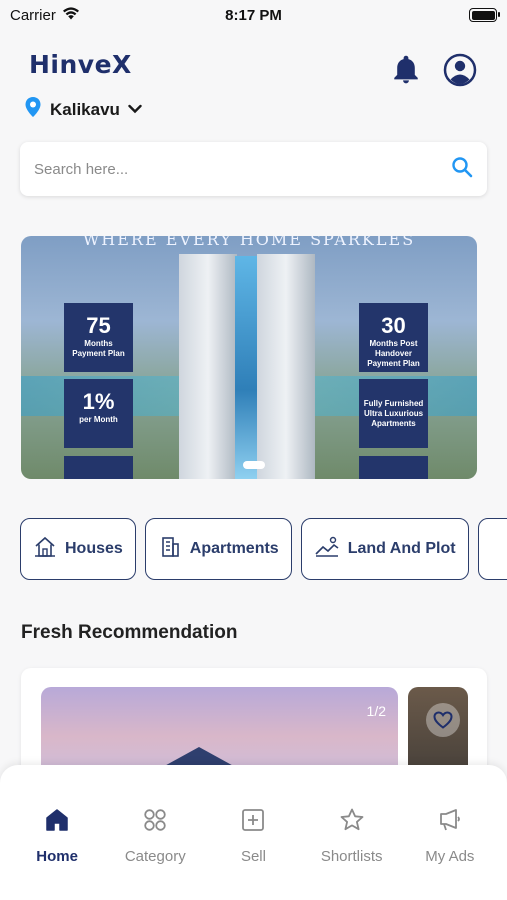 The width and height of the screenshot is (507, 900). I want to click on stat-value: 75, so click(98, 325).